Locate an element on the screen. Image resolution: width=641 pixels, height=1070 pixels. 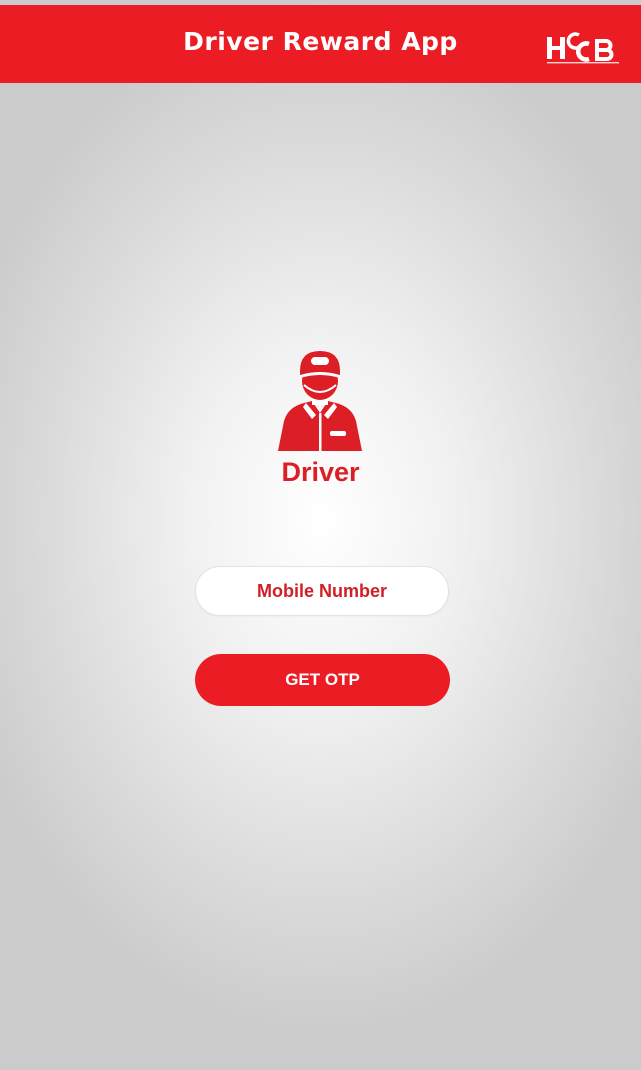
mobile-number-input: Mobile Number is located at coordinates (322, 591).